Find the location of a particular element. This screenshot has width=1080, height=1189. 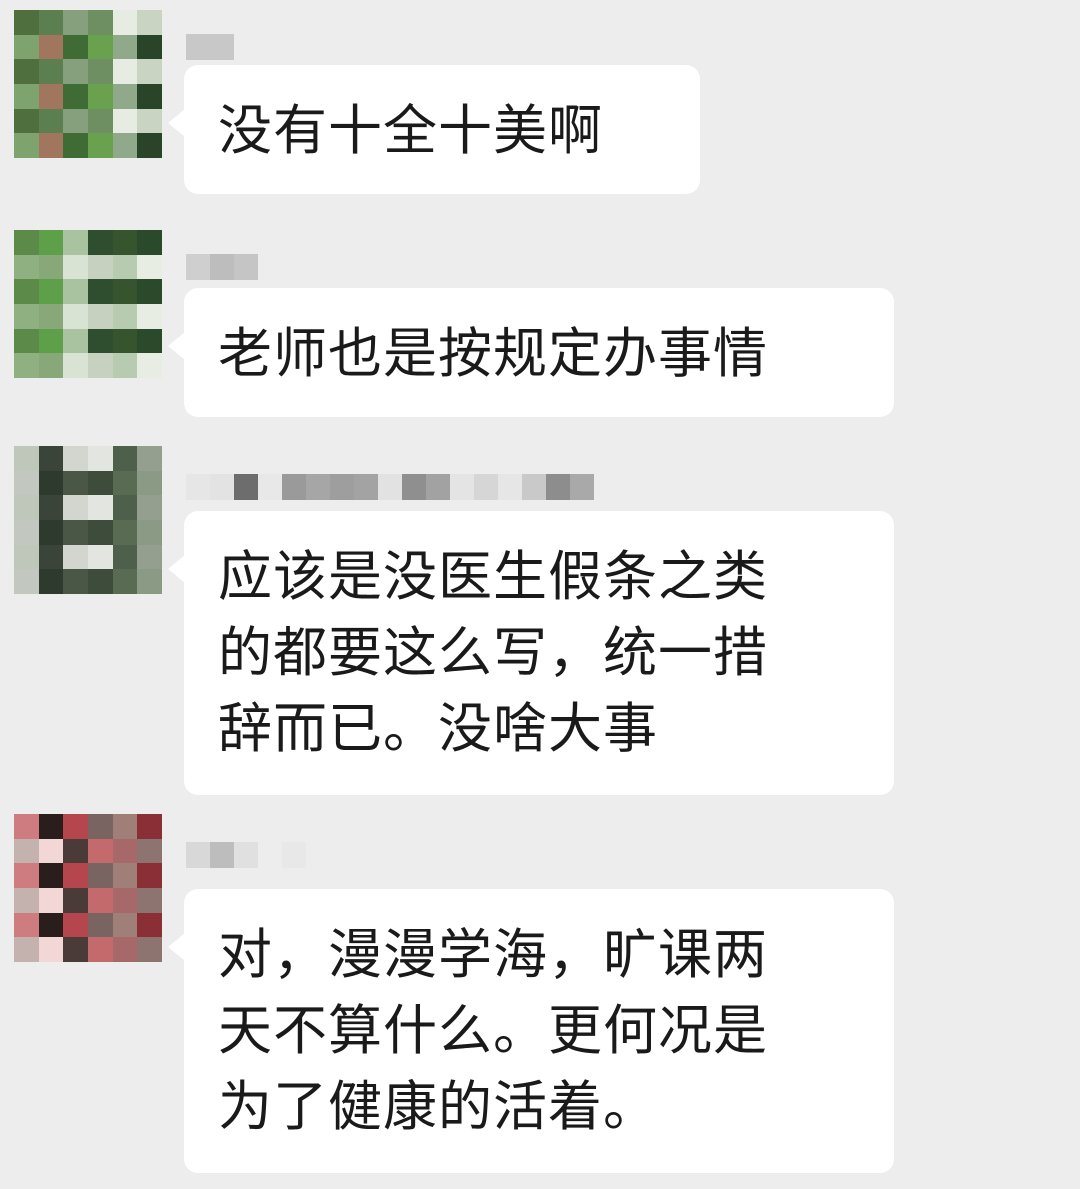

message-text-line: 辞而已。没啥大事 is located at coordinates (438, 728).